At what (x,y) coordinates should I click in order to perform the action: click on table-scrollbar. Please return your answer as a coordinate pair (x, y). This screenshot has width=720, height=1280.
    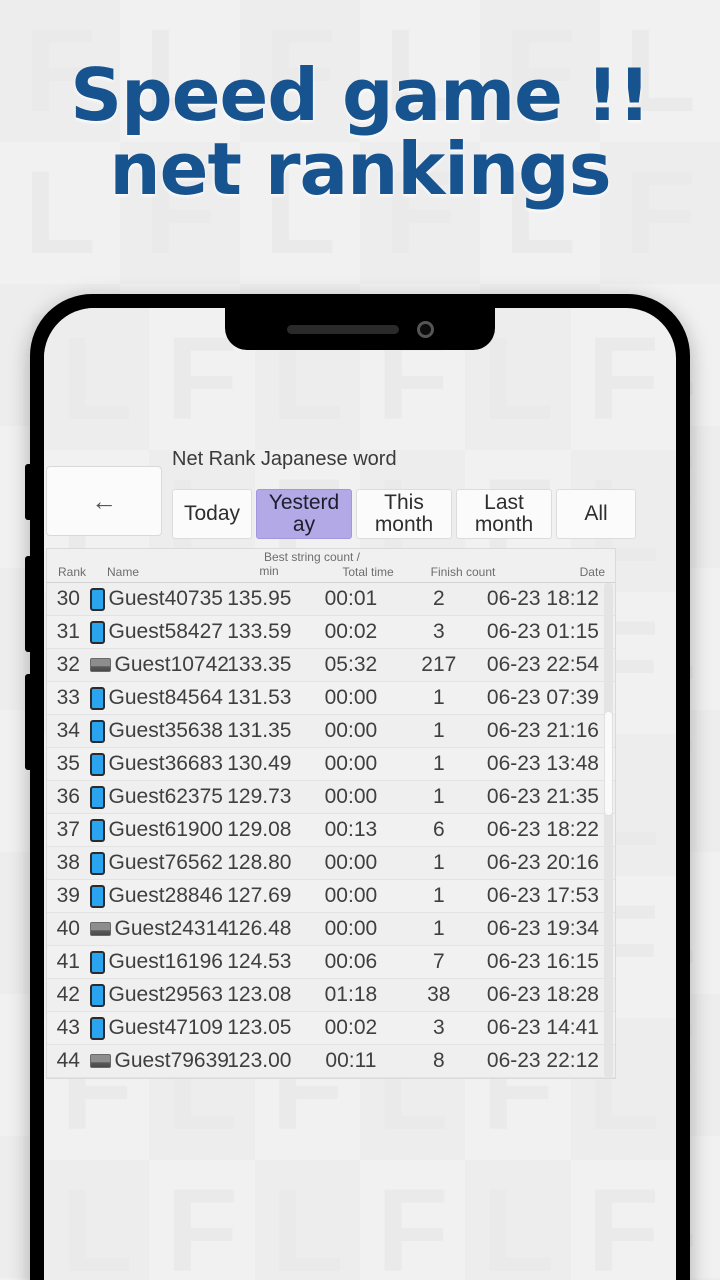
    Looking at the image, I should click on (608, 830).